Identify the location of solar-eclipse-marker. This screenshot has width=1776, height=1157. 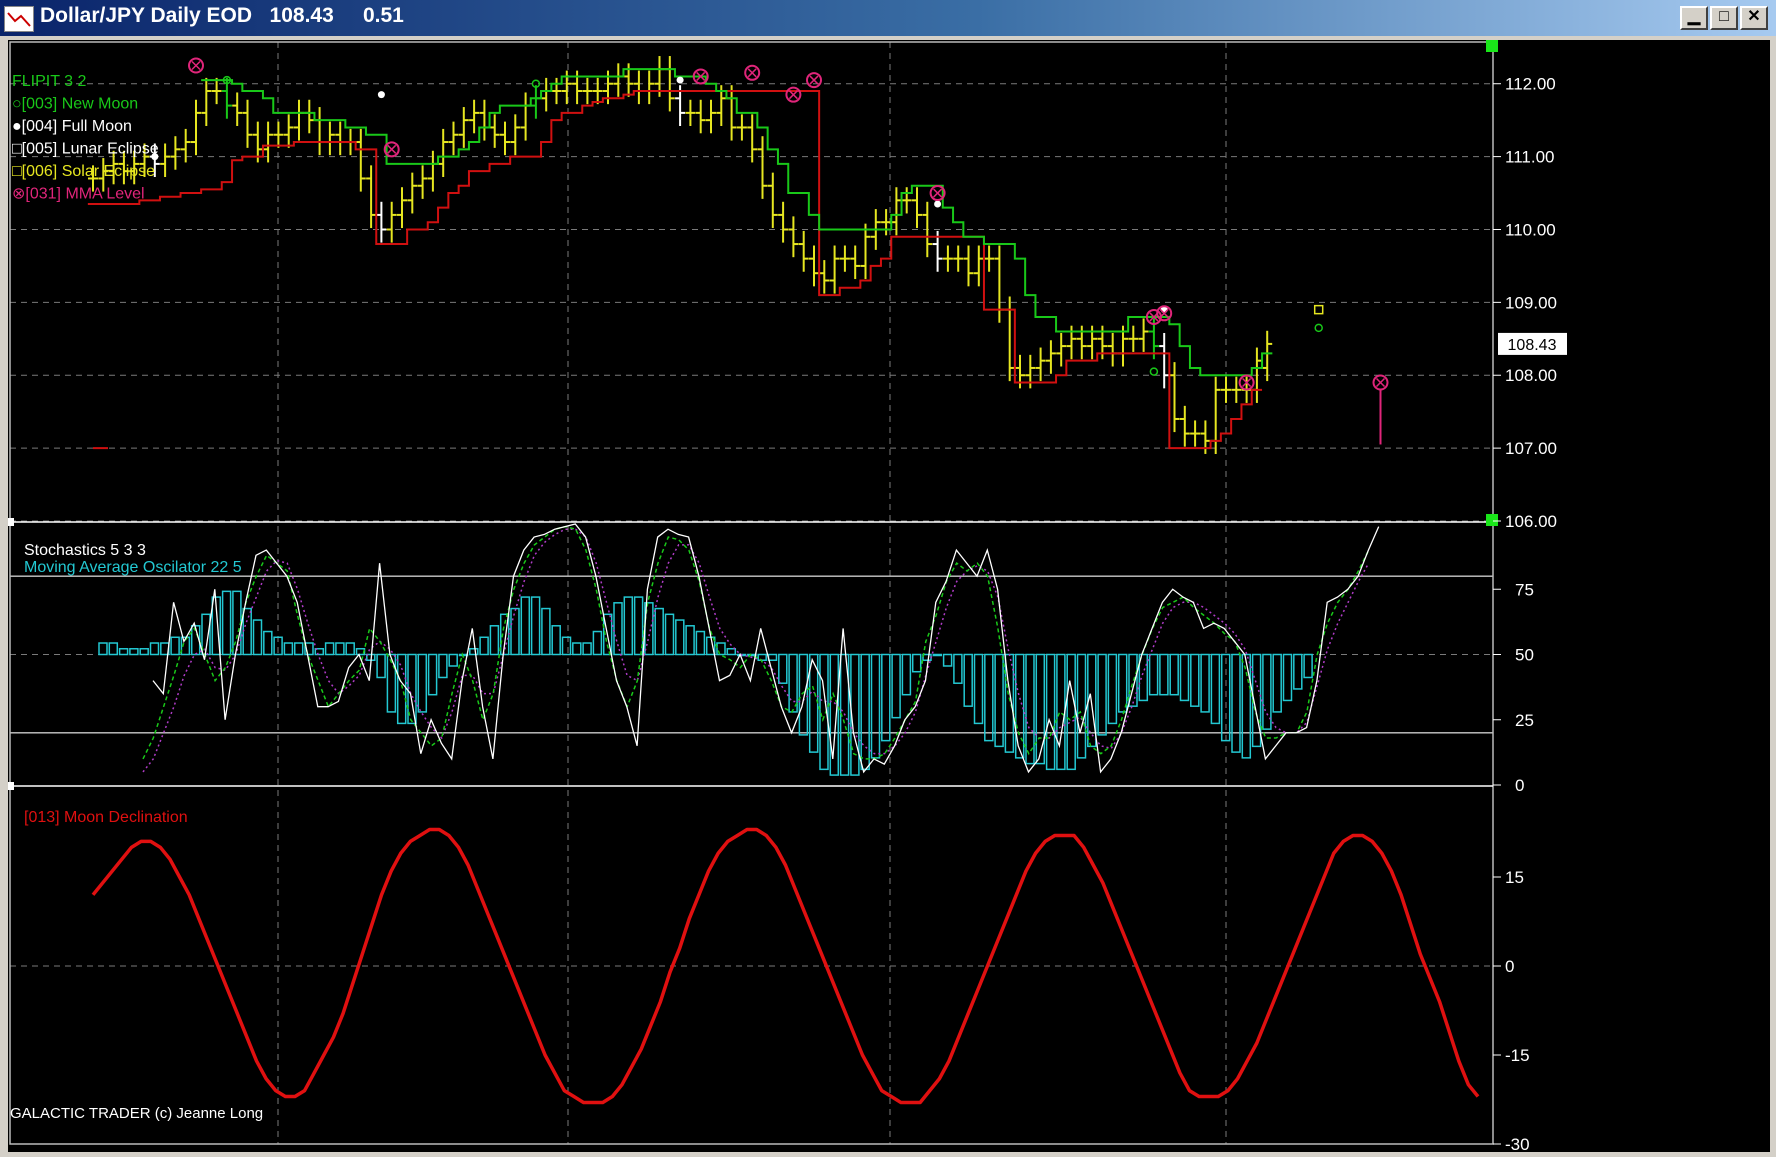
(1318, 309).